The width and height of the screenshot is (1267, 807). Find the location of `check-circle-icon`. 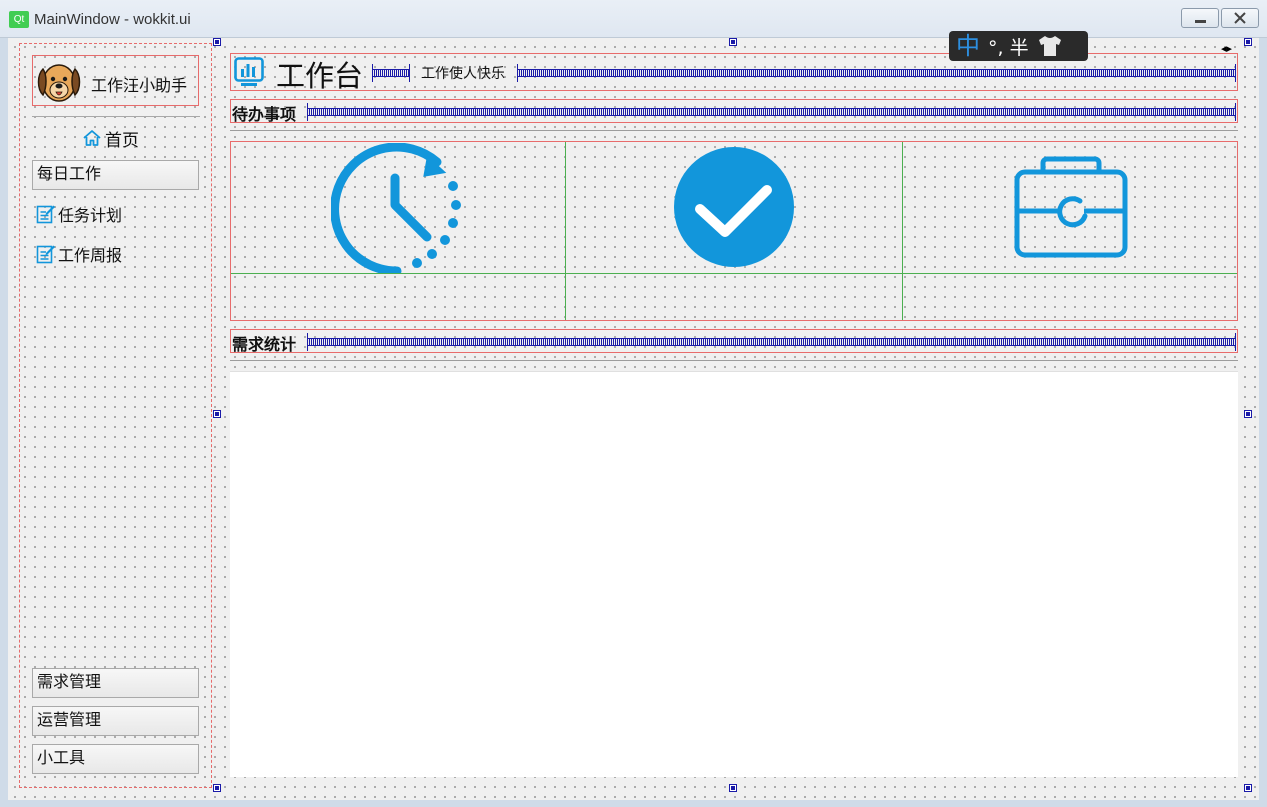

check-circle-icon is located at coordinates (734, 207).